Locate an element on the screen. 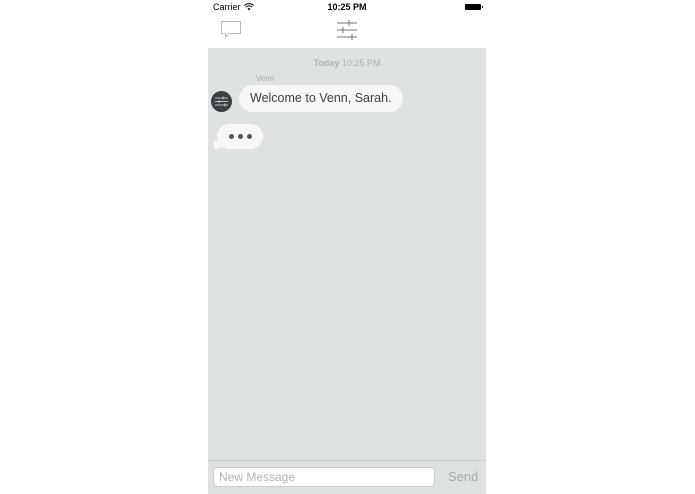  status-bar: Carrier 10:25 PM is located at coordinates (347, 7).